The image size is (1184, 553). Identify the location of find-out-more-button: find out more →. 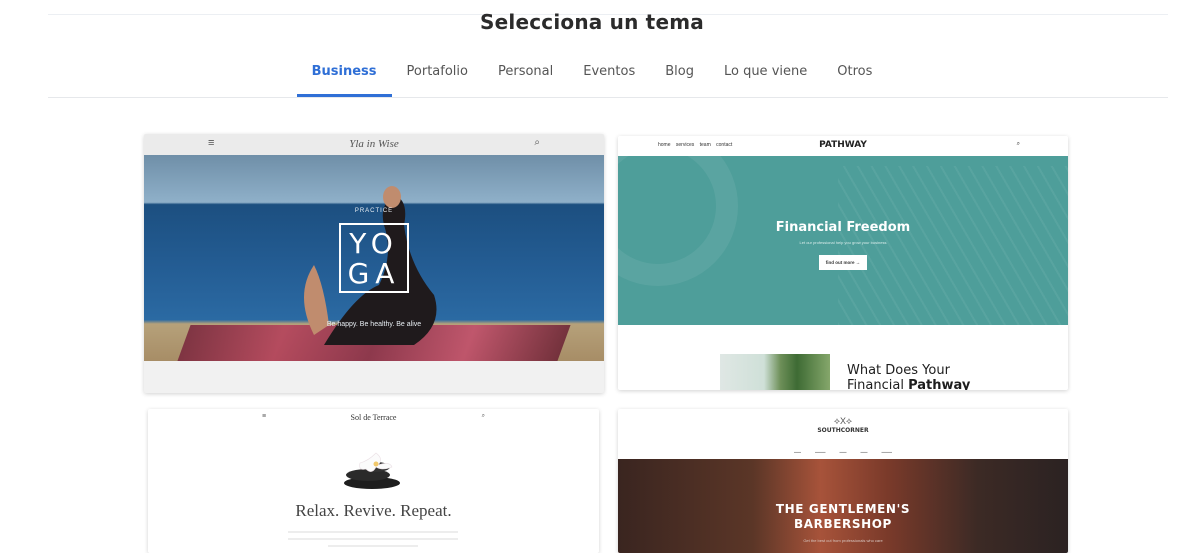
(843, 262).